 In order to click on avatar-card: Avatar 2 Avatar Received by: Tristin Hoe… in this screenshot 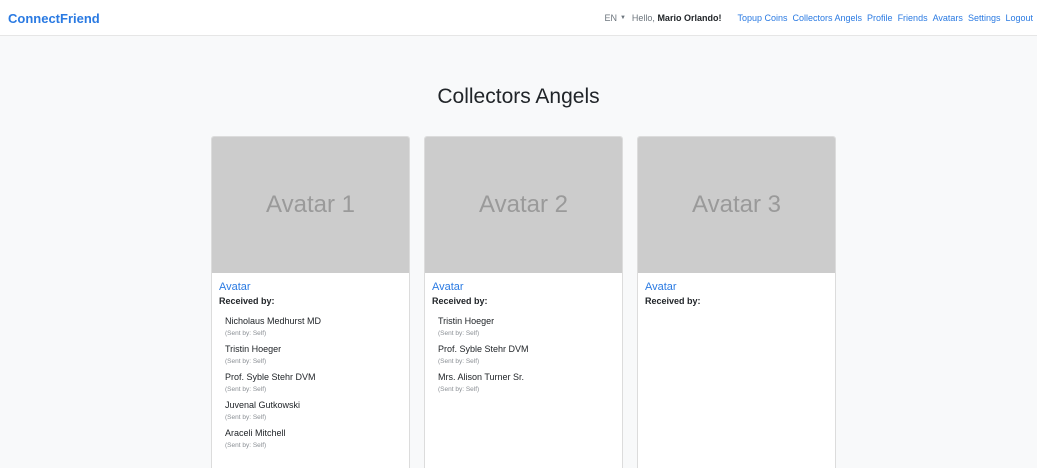, I will do `click(523, 302)`.